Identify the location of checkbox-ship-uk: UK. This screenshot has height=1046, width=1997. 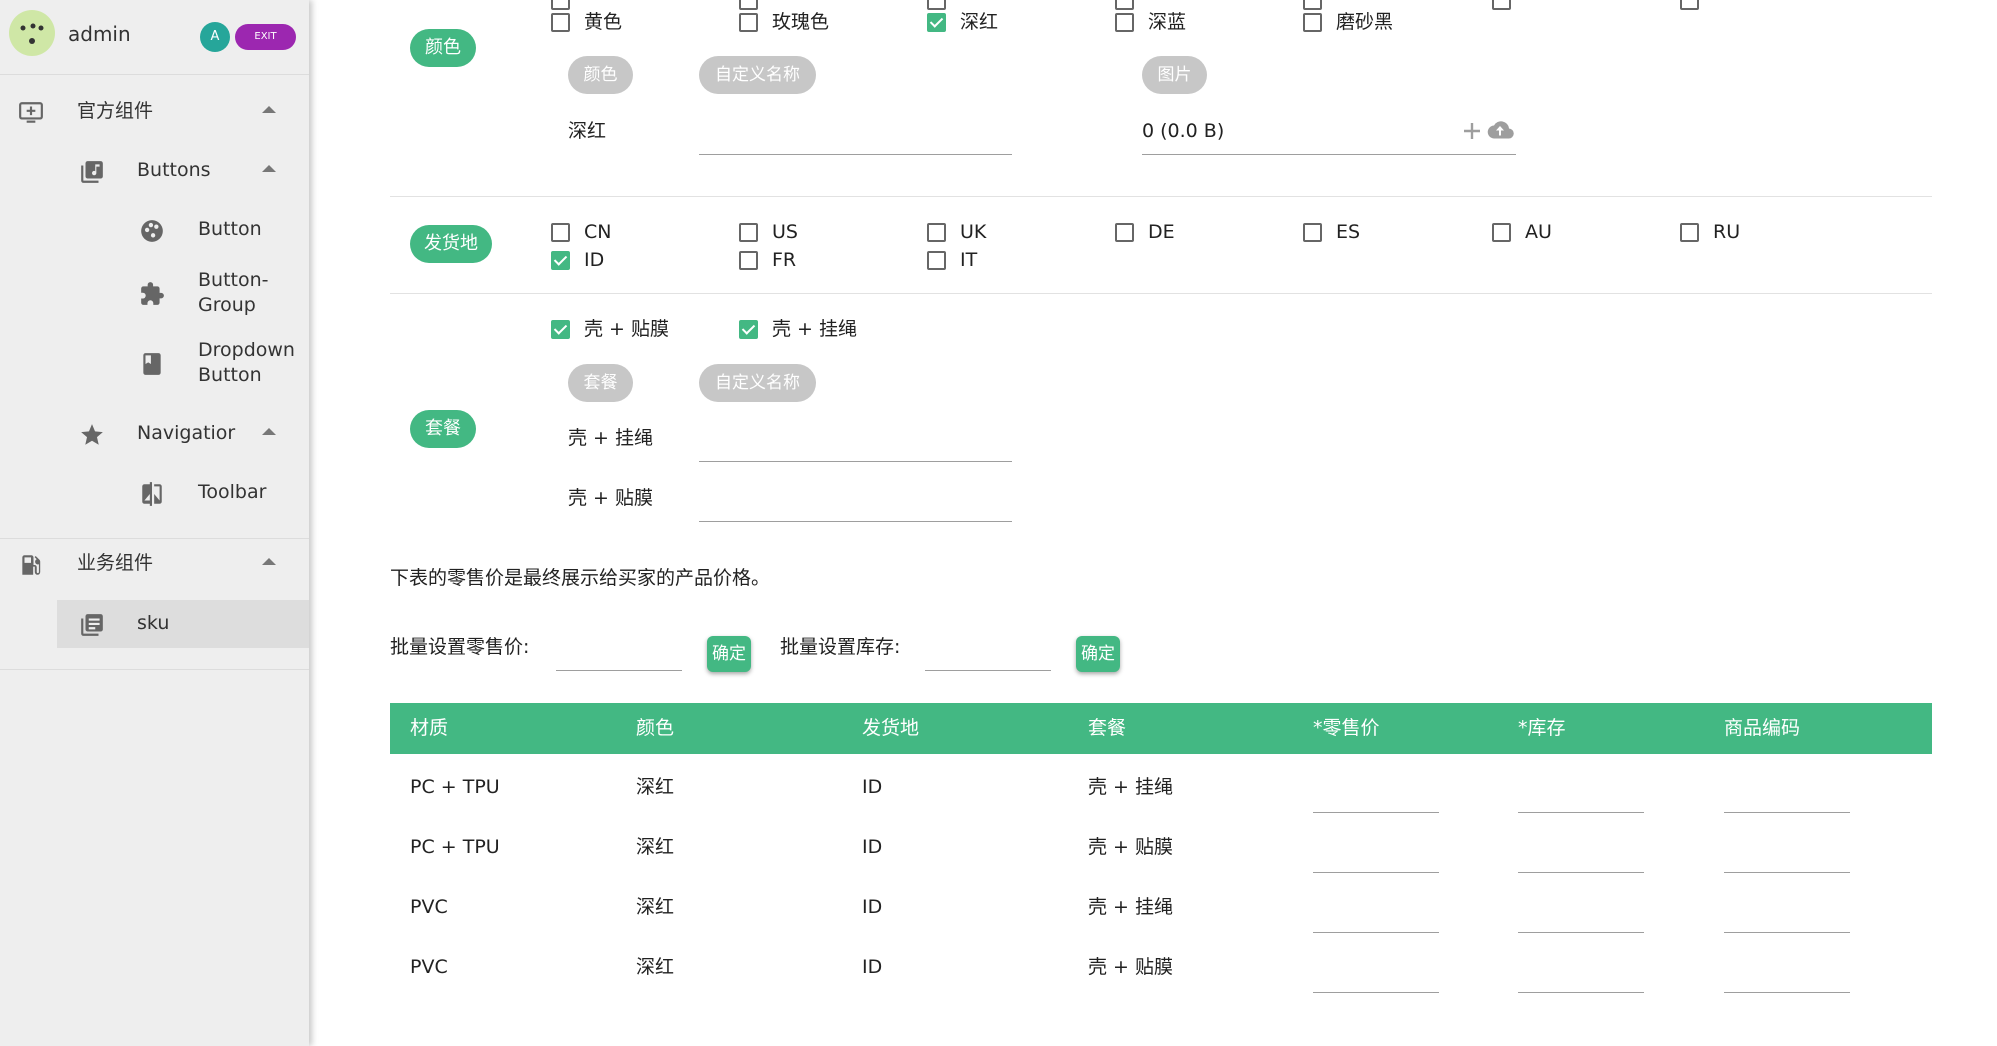
(977, 232).